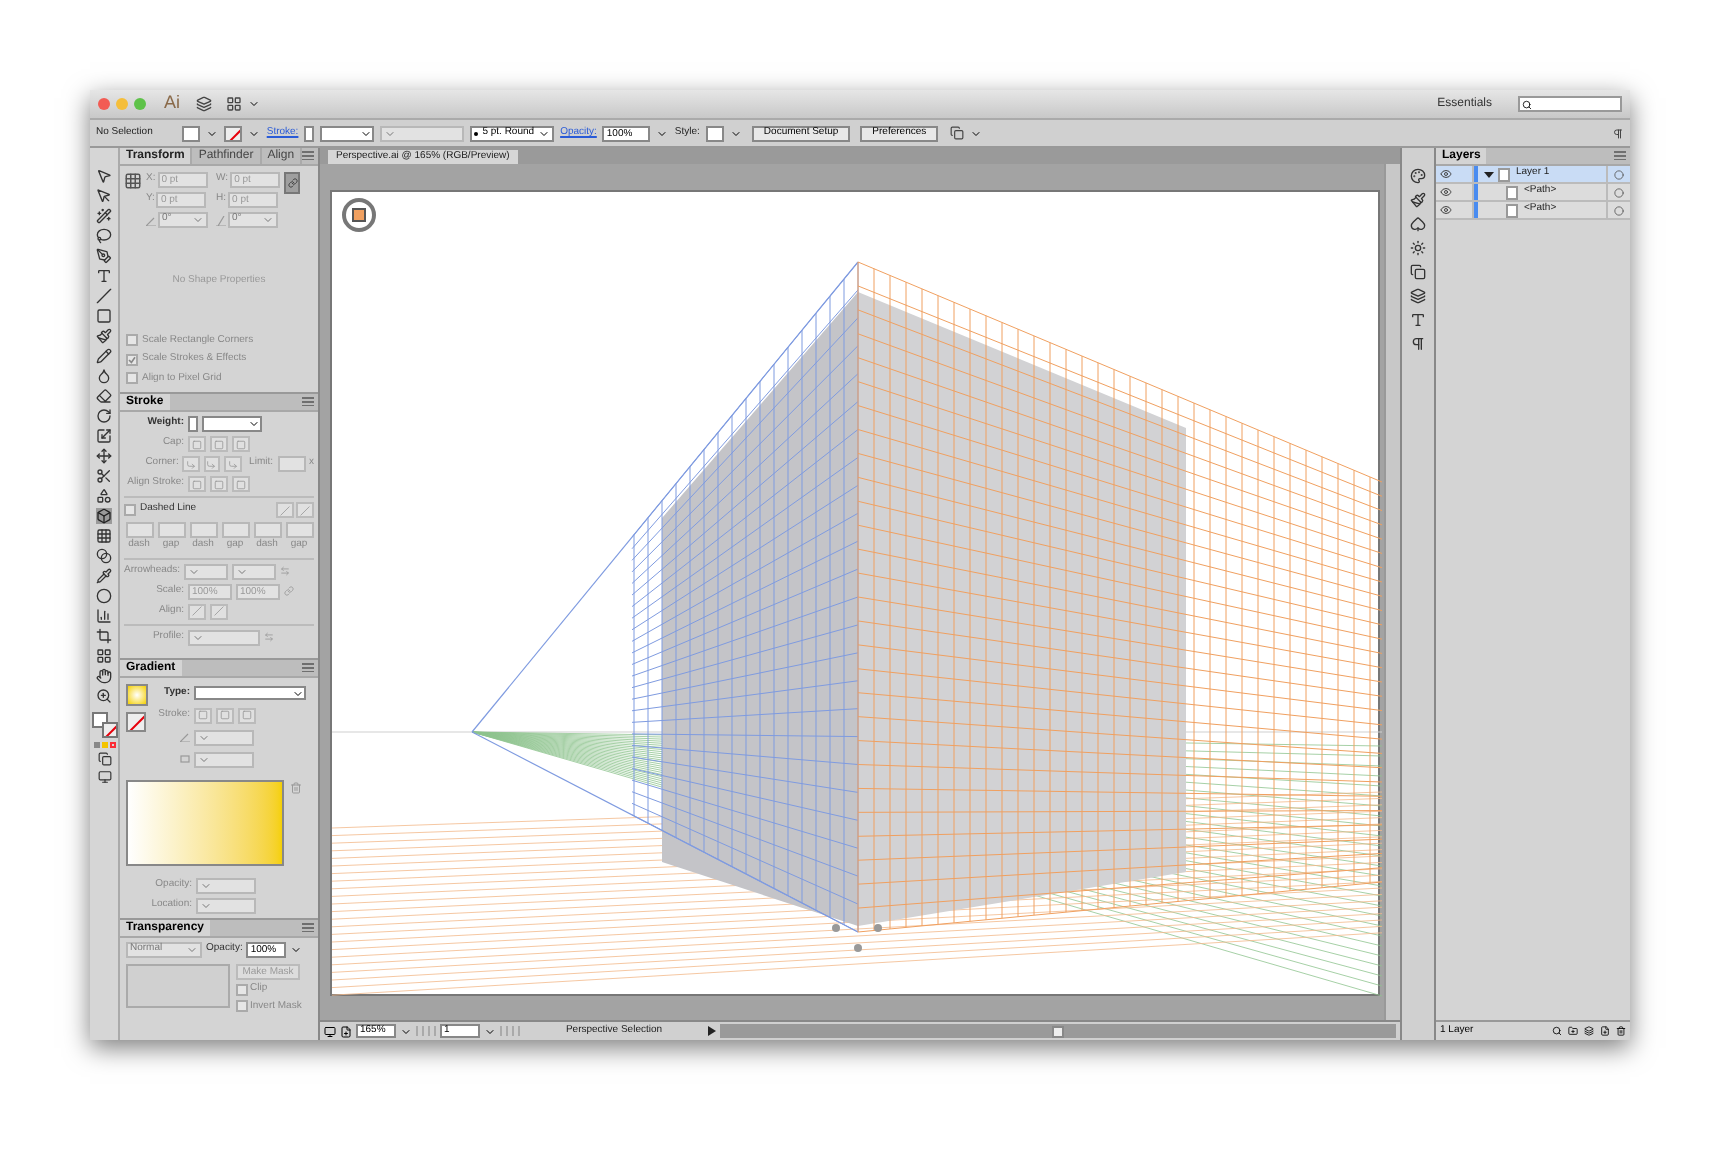 The width and height of the screenshot is (1720, 1162). What do you see at coordinates (1418, 200) in the screenshot?
I see `brushes-icon` at bounding box center [1418, 200].